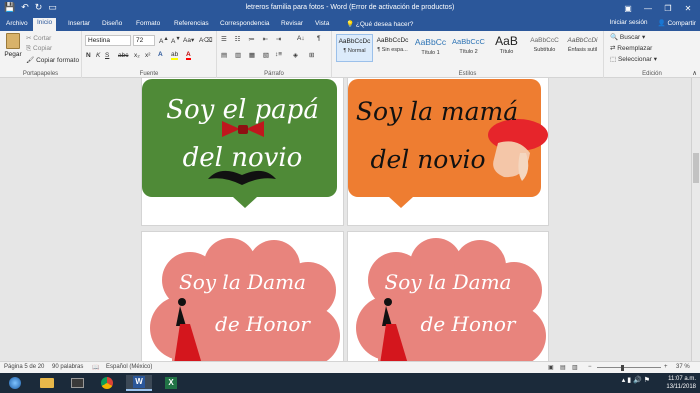 This screenshot has height=393, width=700. Describe the element at coordinates (144, 40) in the screenshot. I see `font-size-select: 72` at that location.